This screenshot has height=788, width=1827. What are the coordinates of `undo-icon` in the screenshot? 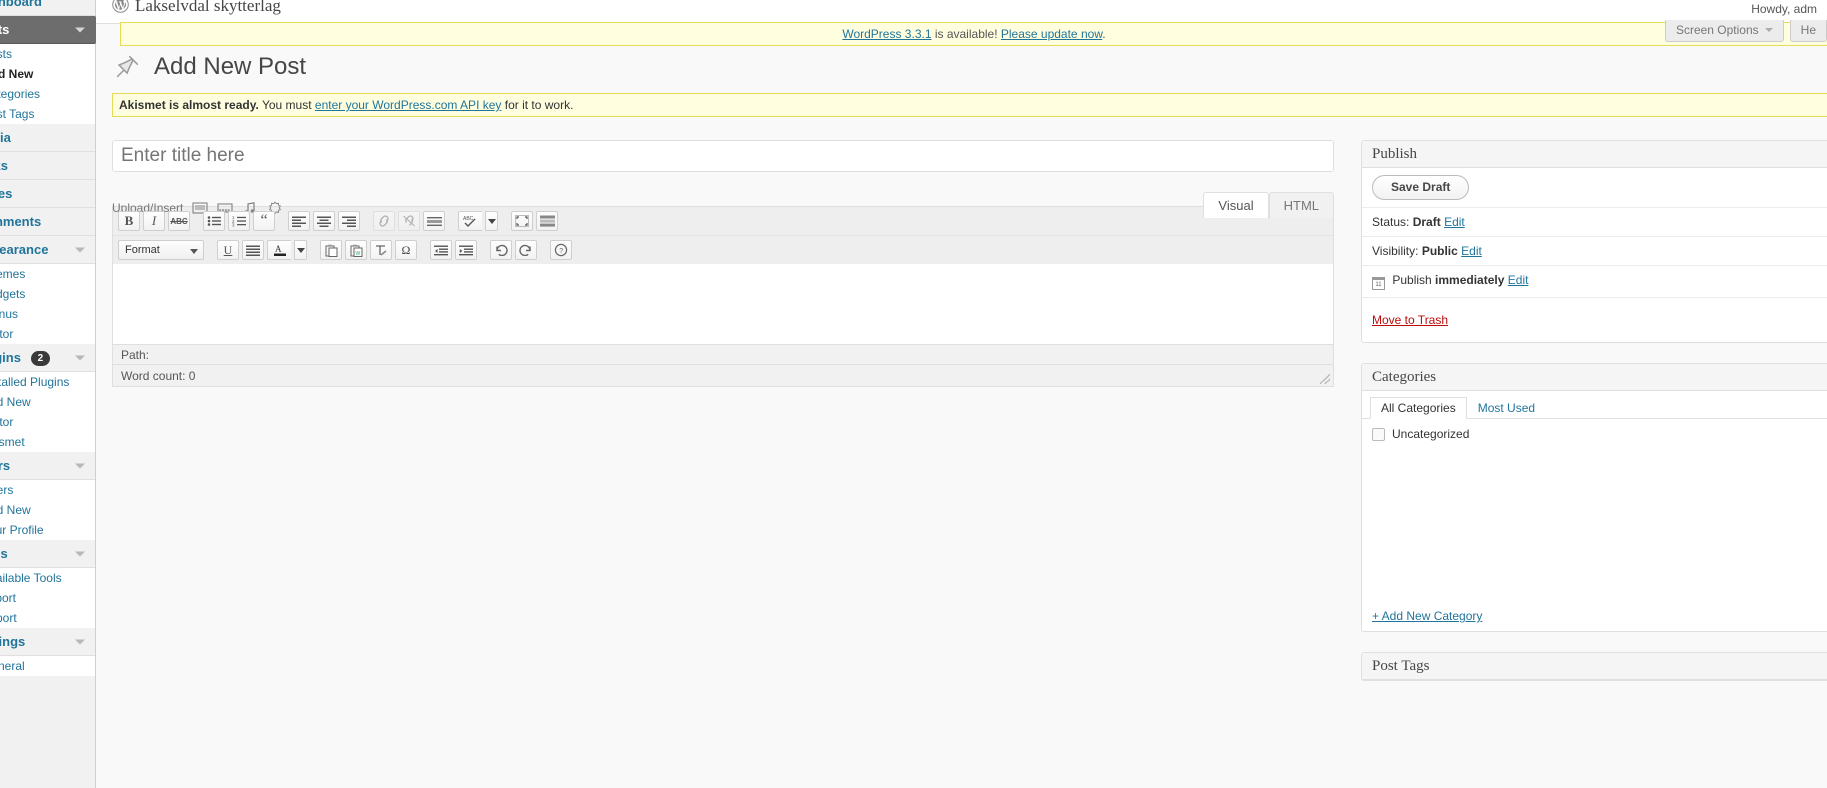 It's located at (501, 250).